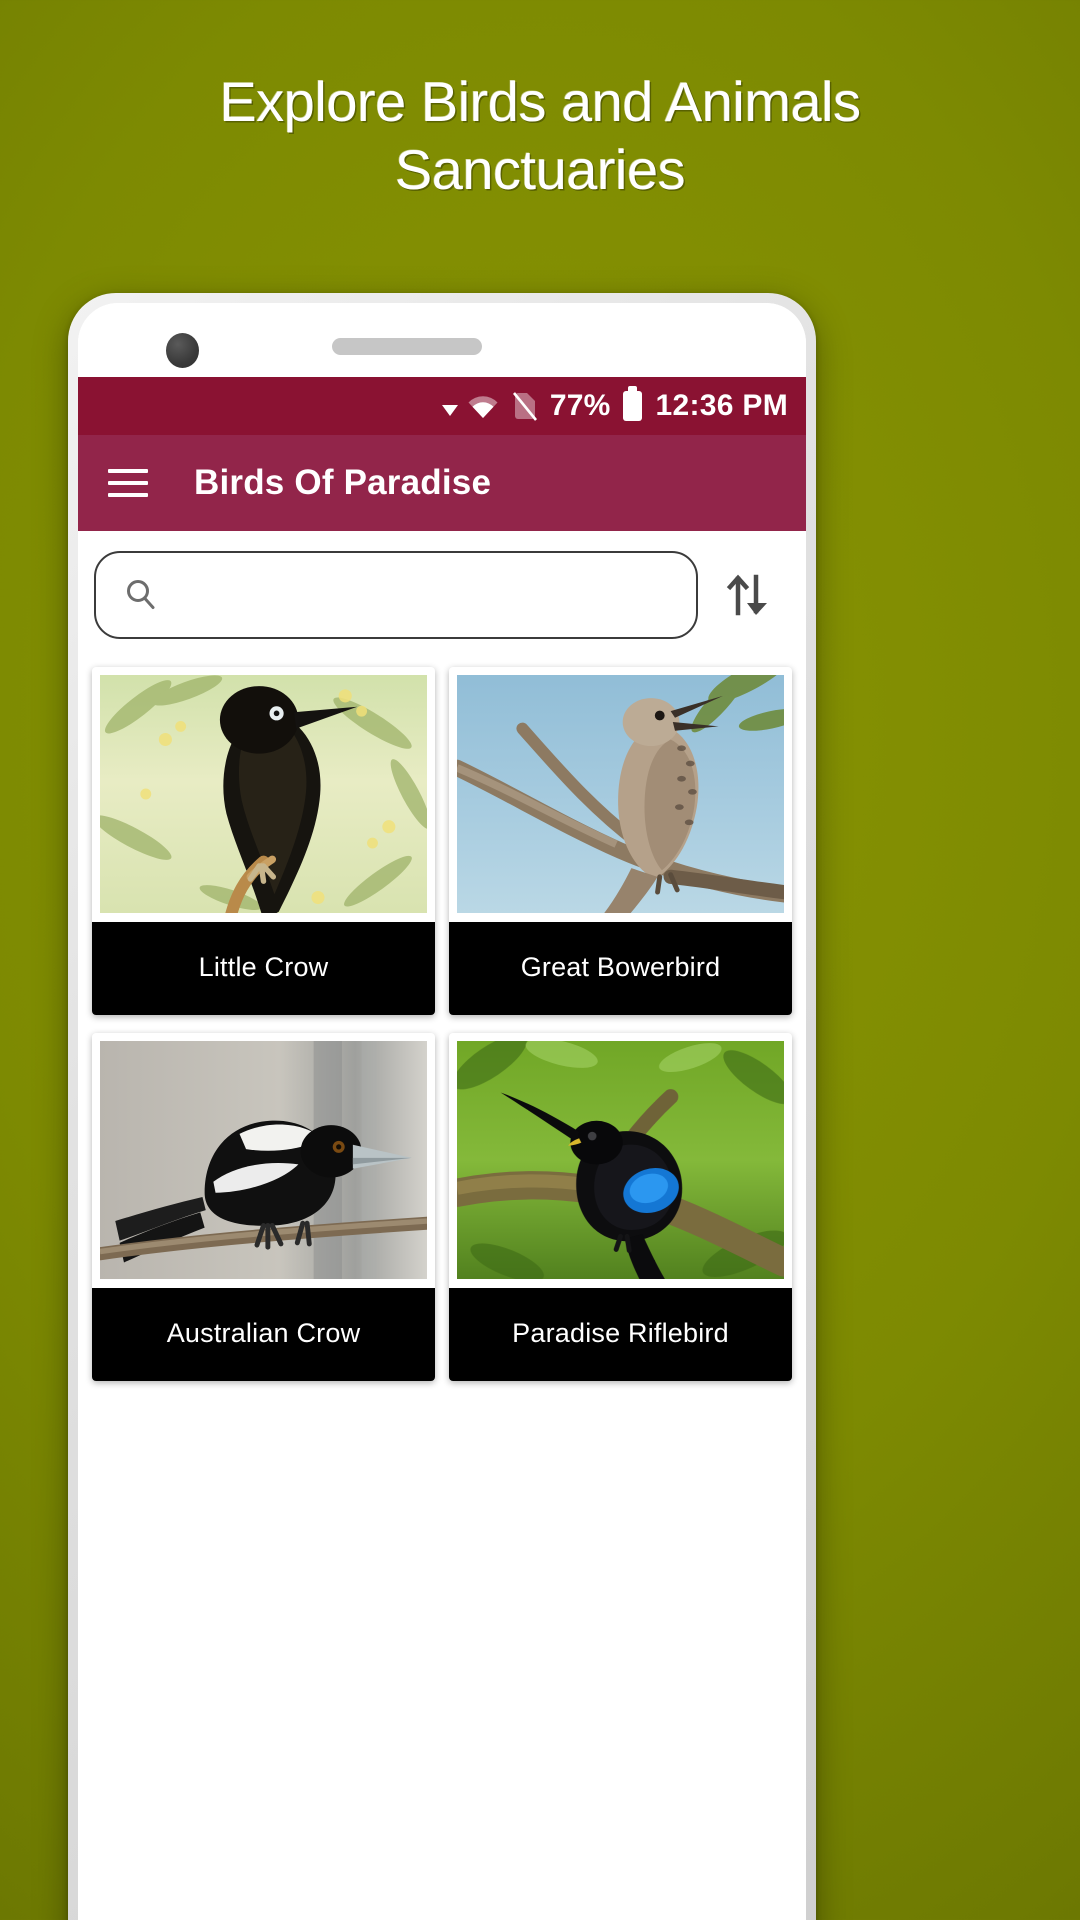 This screenshot has width=1080, height=1920. Describe the element at coordinates (483, 406) in the screenshot. I see `wifi-icon` at that location.